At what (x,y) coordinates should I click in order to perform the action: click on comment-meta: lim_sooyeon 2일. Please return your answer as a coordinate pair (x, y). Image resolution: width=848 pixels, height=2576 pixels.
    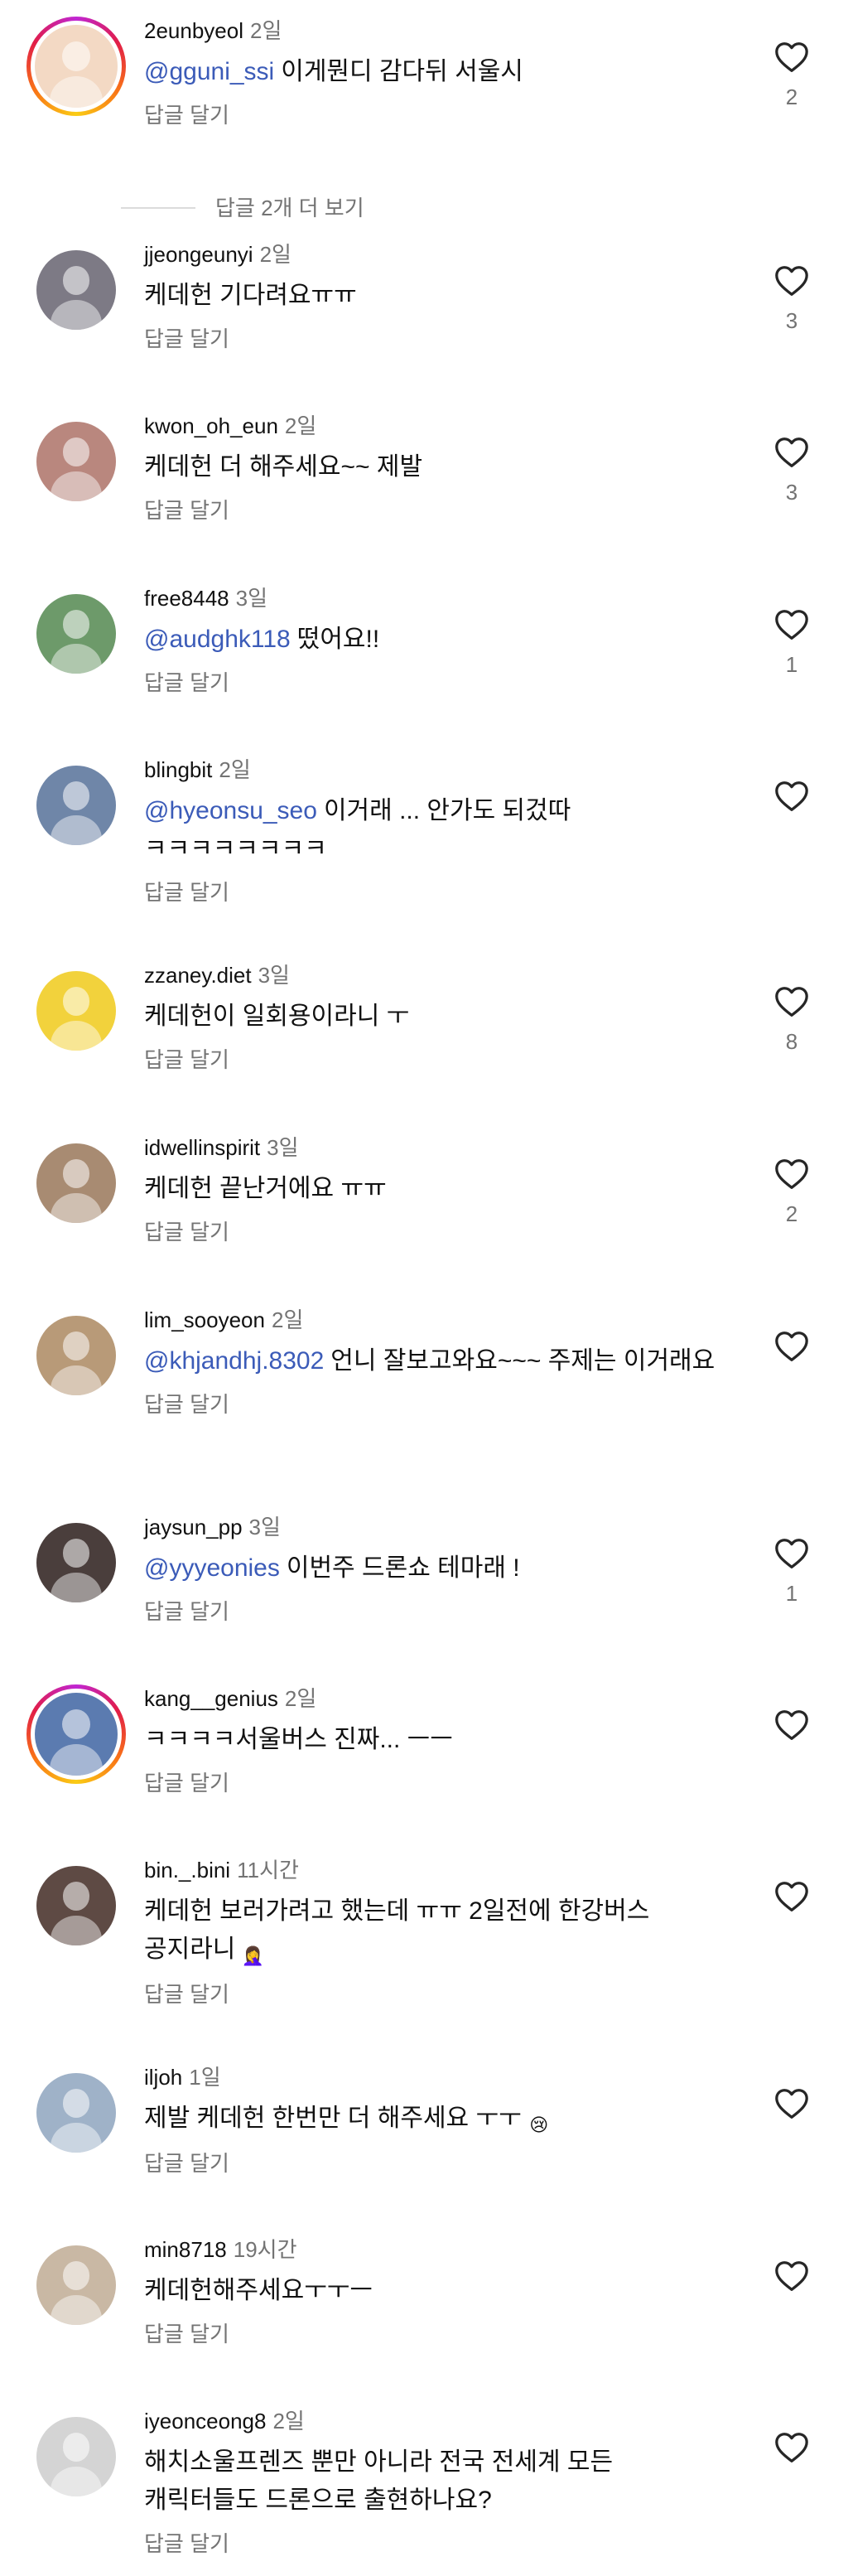
    Looking at the image, I should click on (434, 1320).